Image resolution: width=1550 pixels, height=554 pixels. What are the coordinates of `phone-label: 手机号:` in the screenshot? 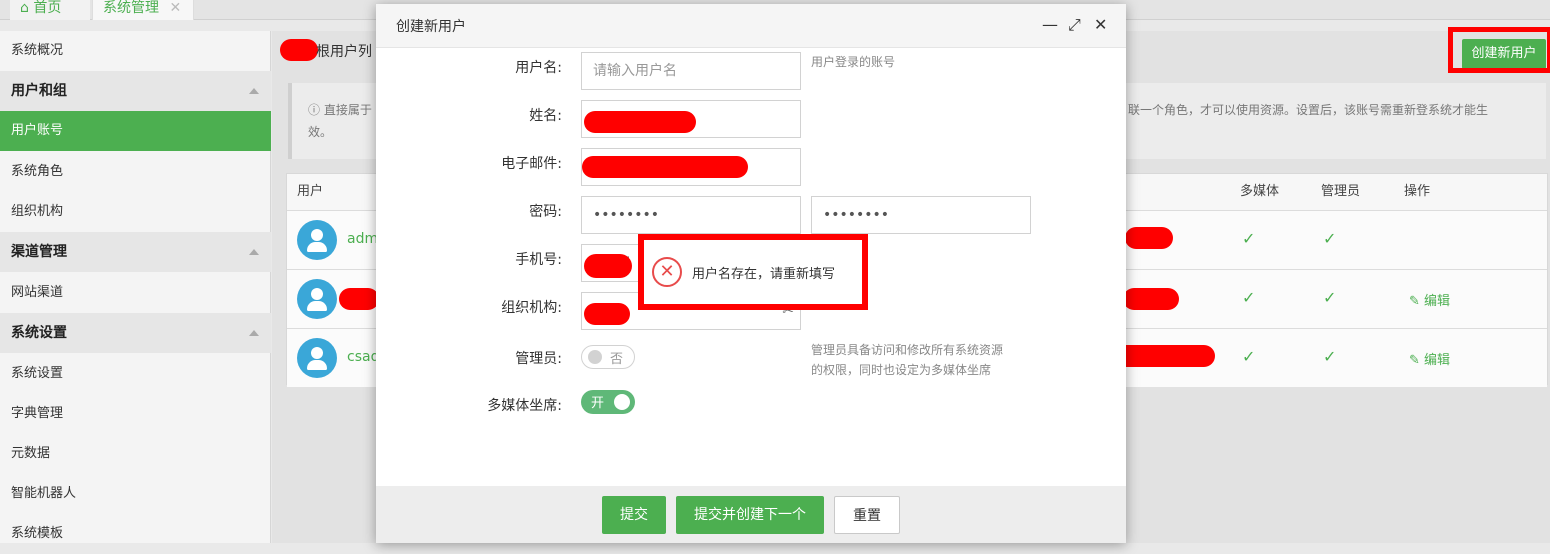 It's located at (538, 260).